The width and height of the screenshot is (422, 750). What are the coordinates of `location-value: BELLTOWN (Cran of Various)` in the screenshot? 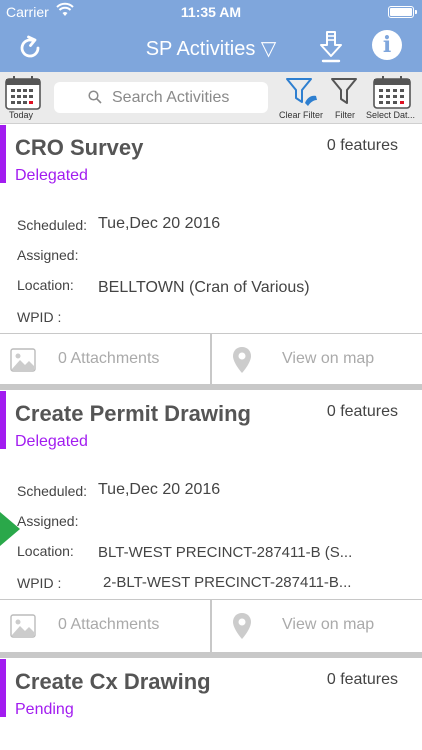 It's located at (204, 287).